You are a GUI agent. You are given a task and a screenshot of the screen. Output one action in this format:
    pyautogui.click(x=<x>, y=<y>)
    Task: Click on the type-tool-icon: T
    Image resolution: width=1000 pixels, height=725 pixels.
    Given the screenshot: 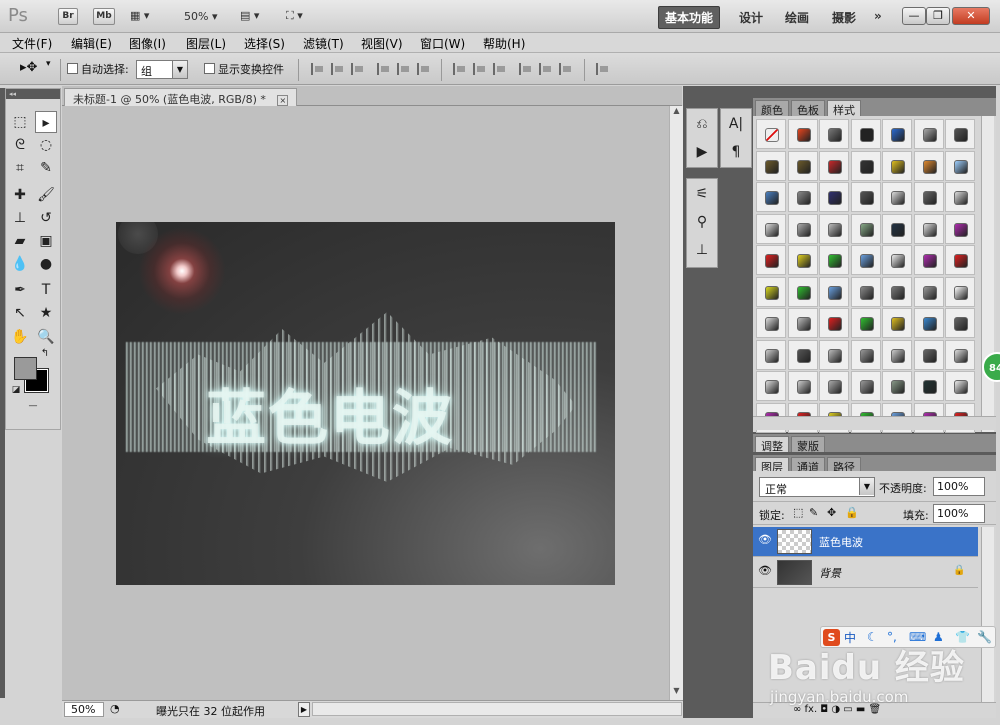 What is the action you would take?
    pyautogui.click(x=46, y=290)
    